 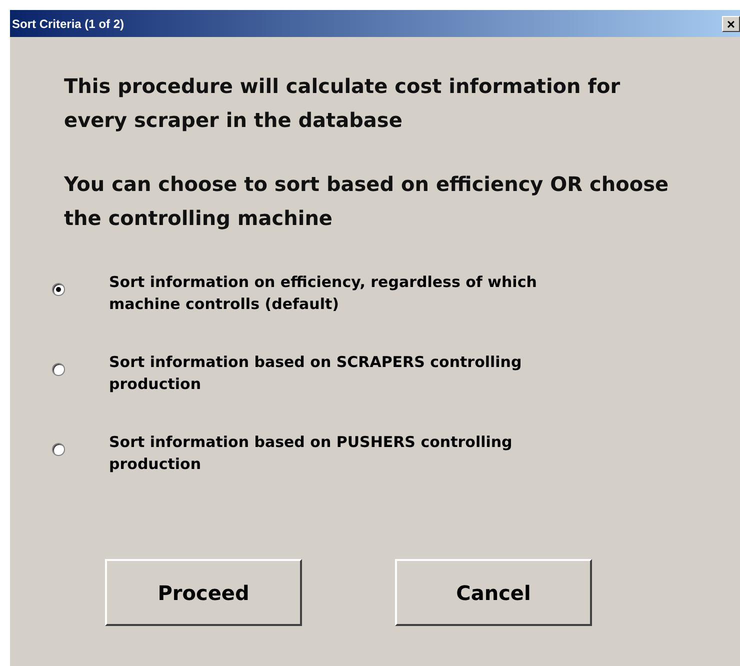 What do you see at coordinates (67, 23) in the screenshot?
I see `window-title: Sort Criteria (1 of 2)` at bounding box center [67, 23].